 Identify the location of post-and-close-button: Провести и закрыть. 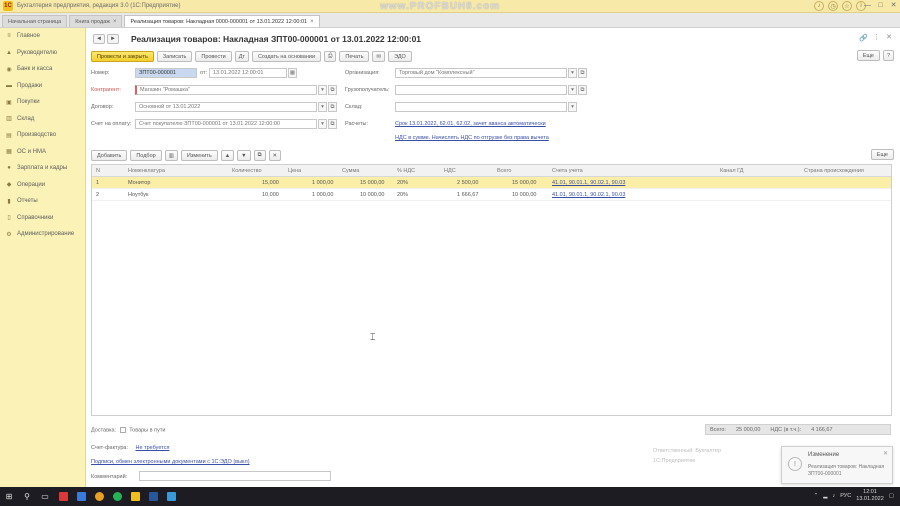
(122, 56).